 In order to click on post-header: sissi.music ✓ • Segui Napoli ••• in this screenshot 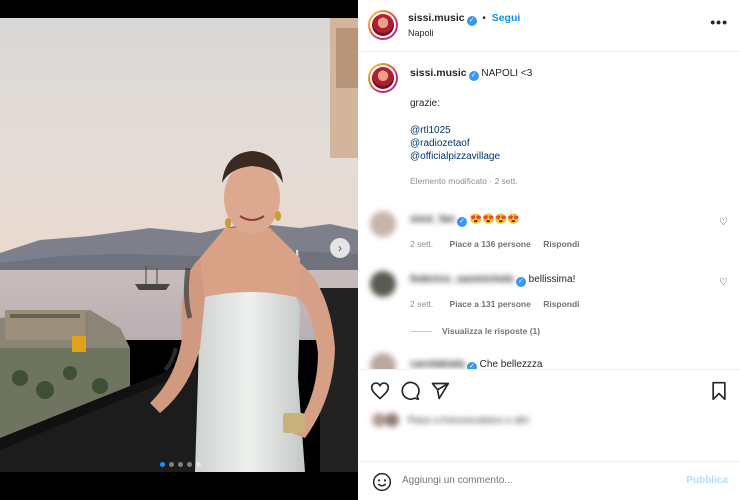, I will do `click(549, 26)`.